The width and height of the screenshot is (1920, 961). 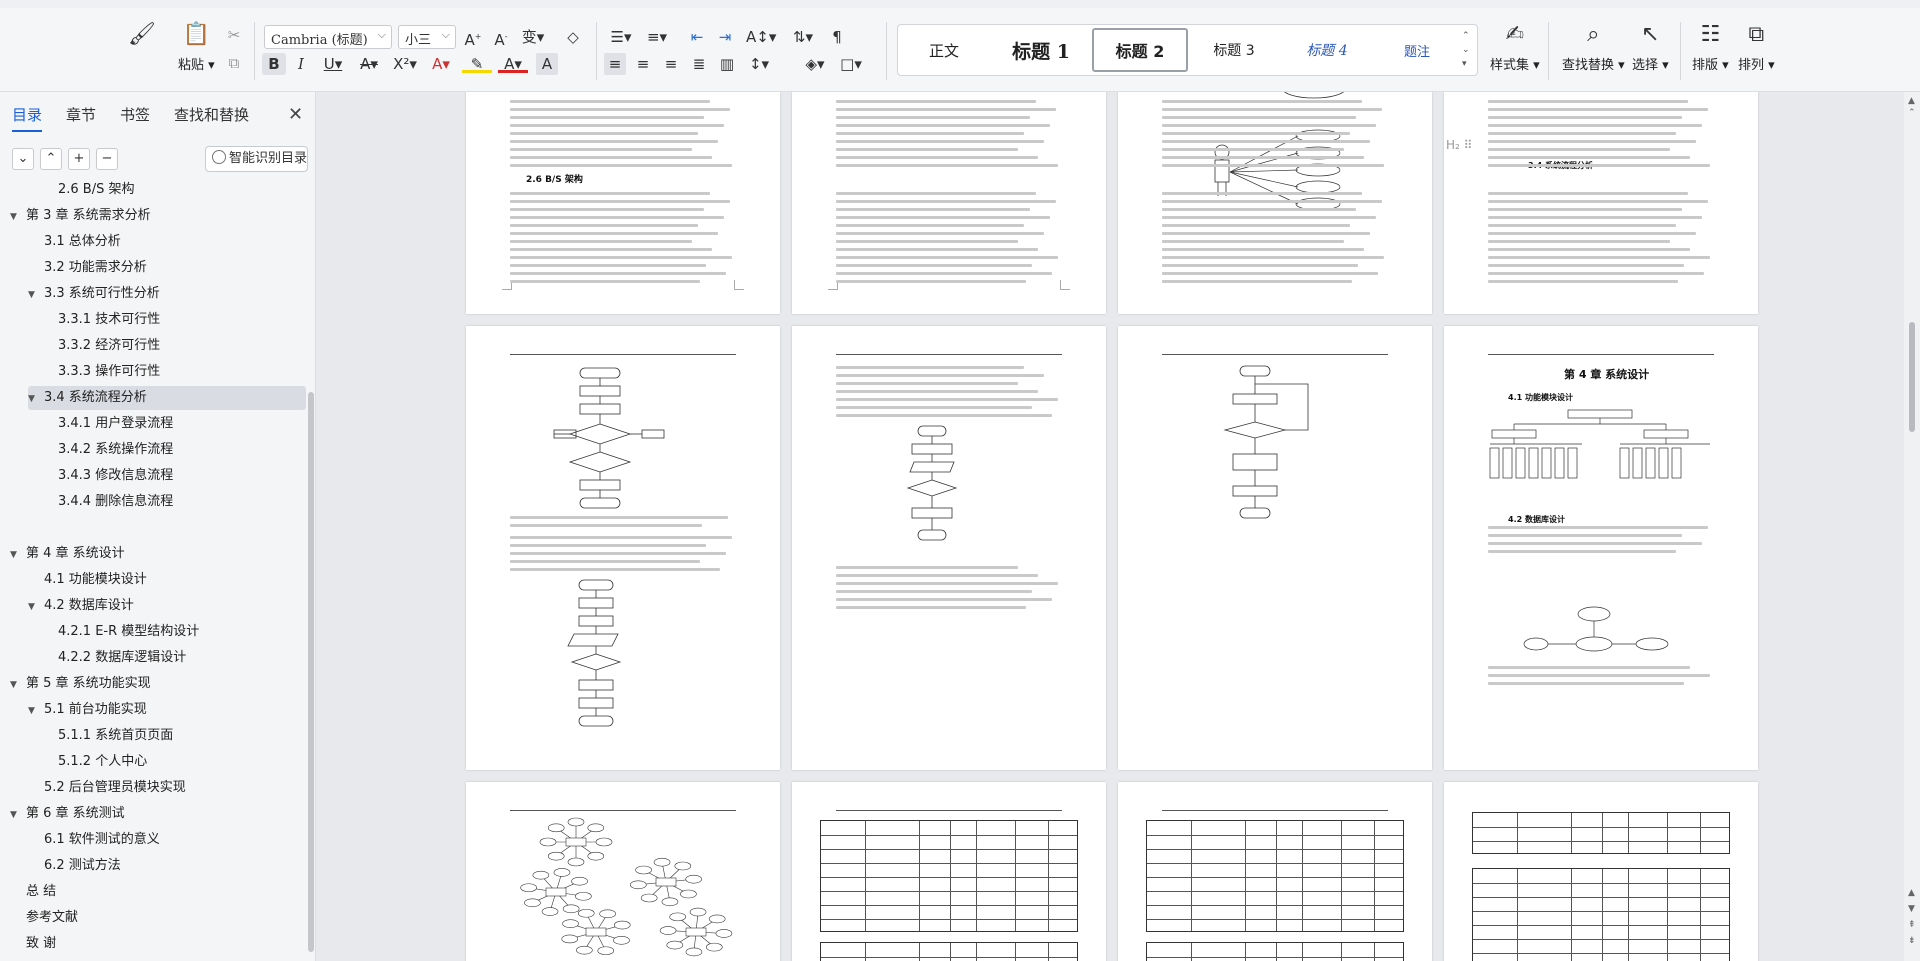 What do you see at coordinates (115, 424) in the screenshot?
I see `toc-item: 3.4.1 用户登录流程` at bounding box center [115, 424].